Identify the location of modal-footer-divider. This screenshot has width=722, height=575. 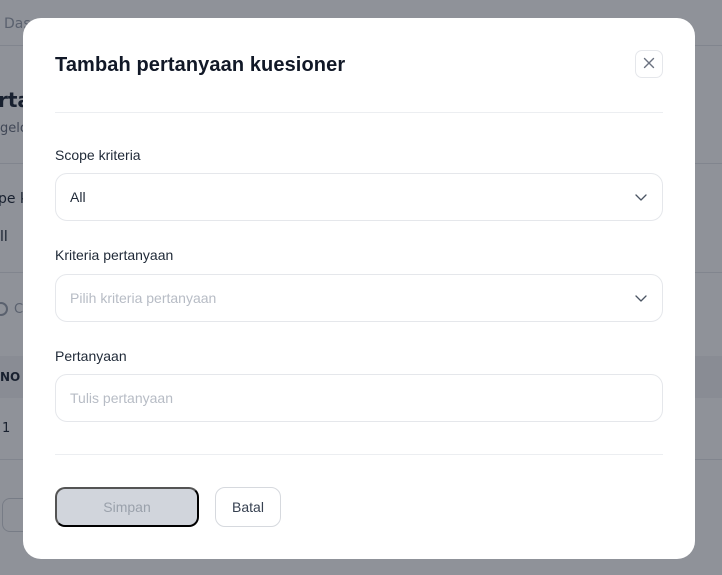
(359, 454).